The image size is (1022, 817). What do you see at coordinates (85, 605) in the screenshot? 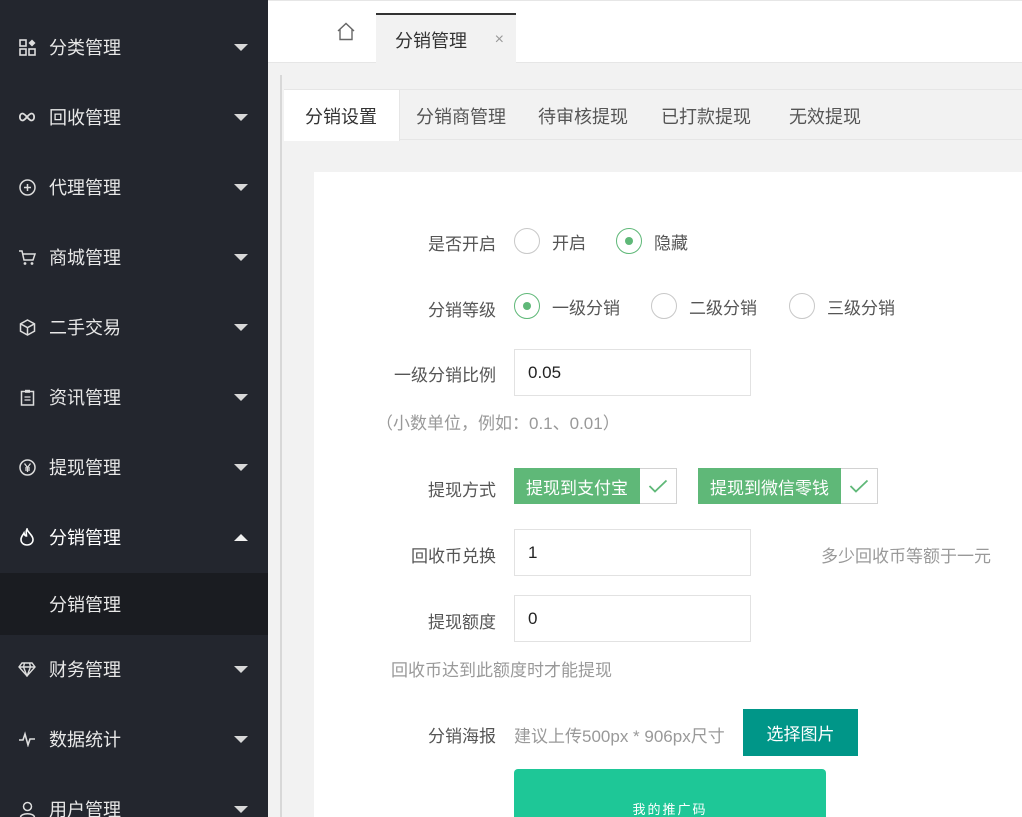
I see `sidebar-subitem-label: 分销管理` at bounding box center [85, 605].